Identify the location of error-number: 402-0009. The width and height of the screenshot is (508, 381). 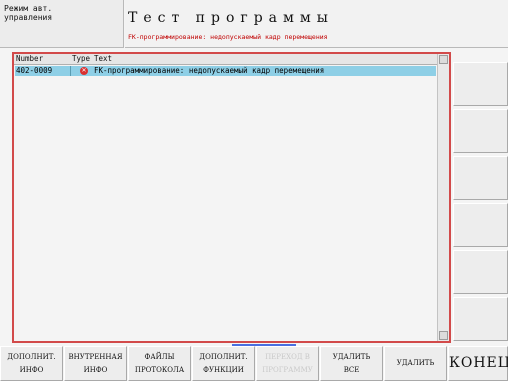
(34, 70).